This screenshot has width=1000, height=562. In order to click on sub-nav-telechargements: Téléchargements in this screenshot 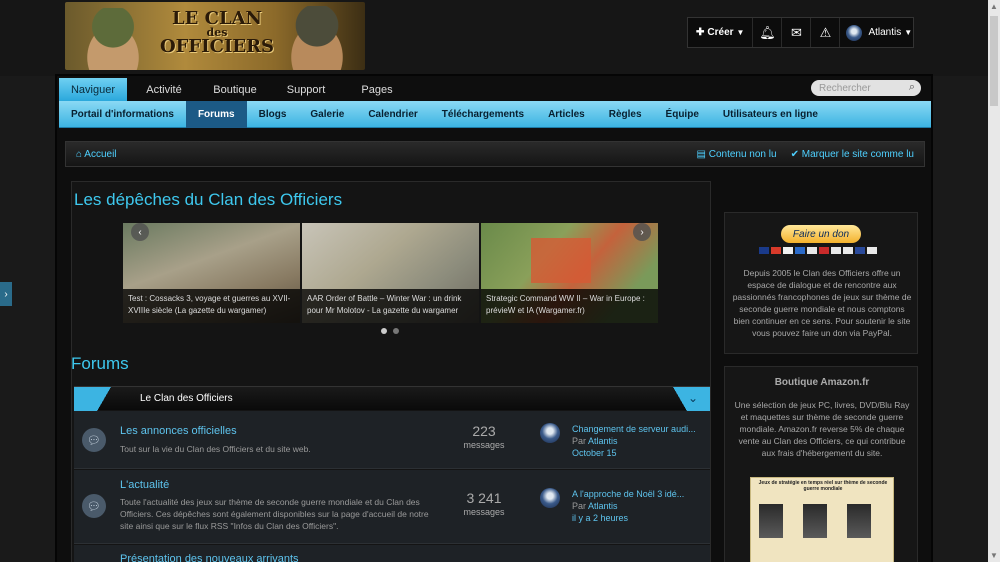, I will do `click(483, 114)`.